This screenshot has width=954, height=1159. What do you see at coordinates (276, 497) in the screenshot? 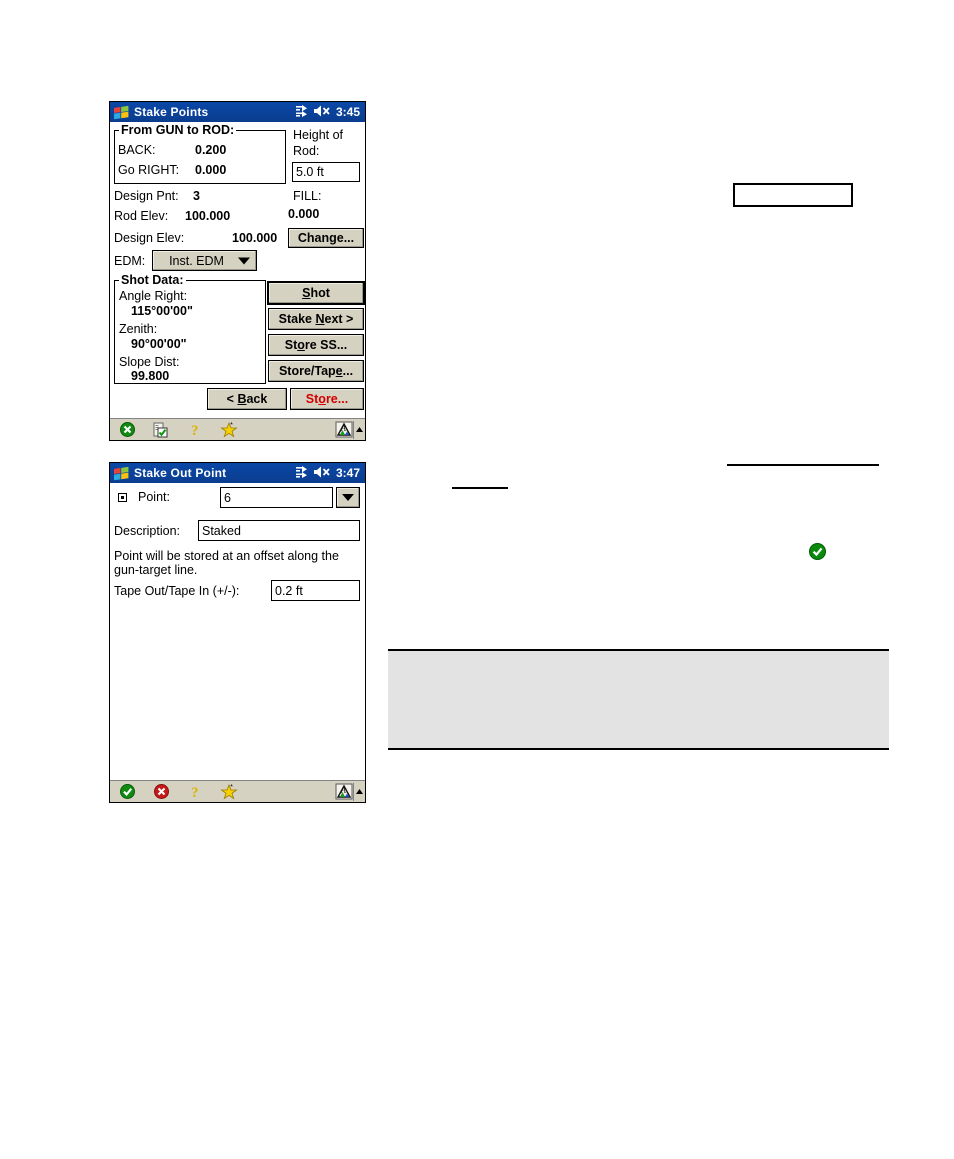
I see `point-input: 6` at bounding box center [276, 497].